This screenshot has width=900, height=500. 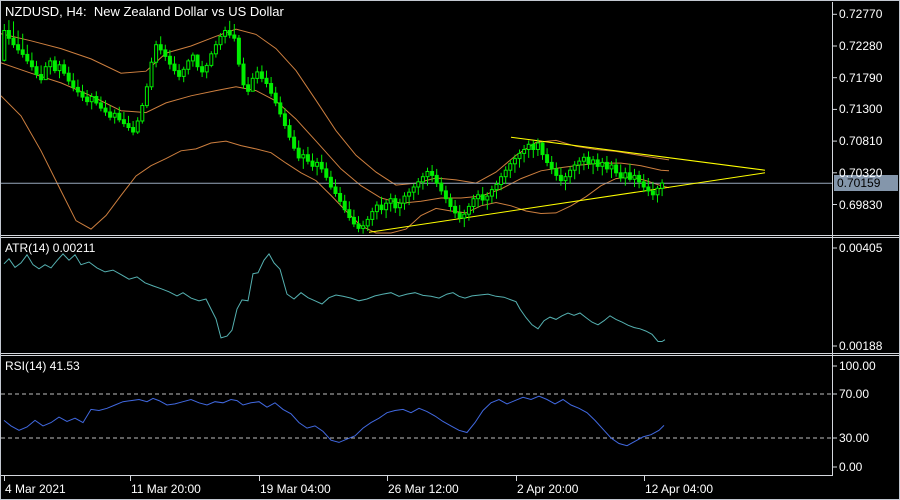 What do you see at coordinates (861, 14) in the screenshot?
I see `price-axis-label: 0.72770` at bounding box center [861, 14].